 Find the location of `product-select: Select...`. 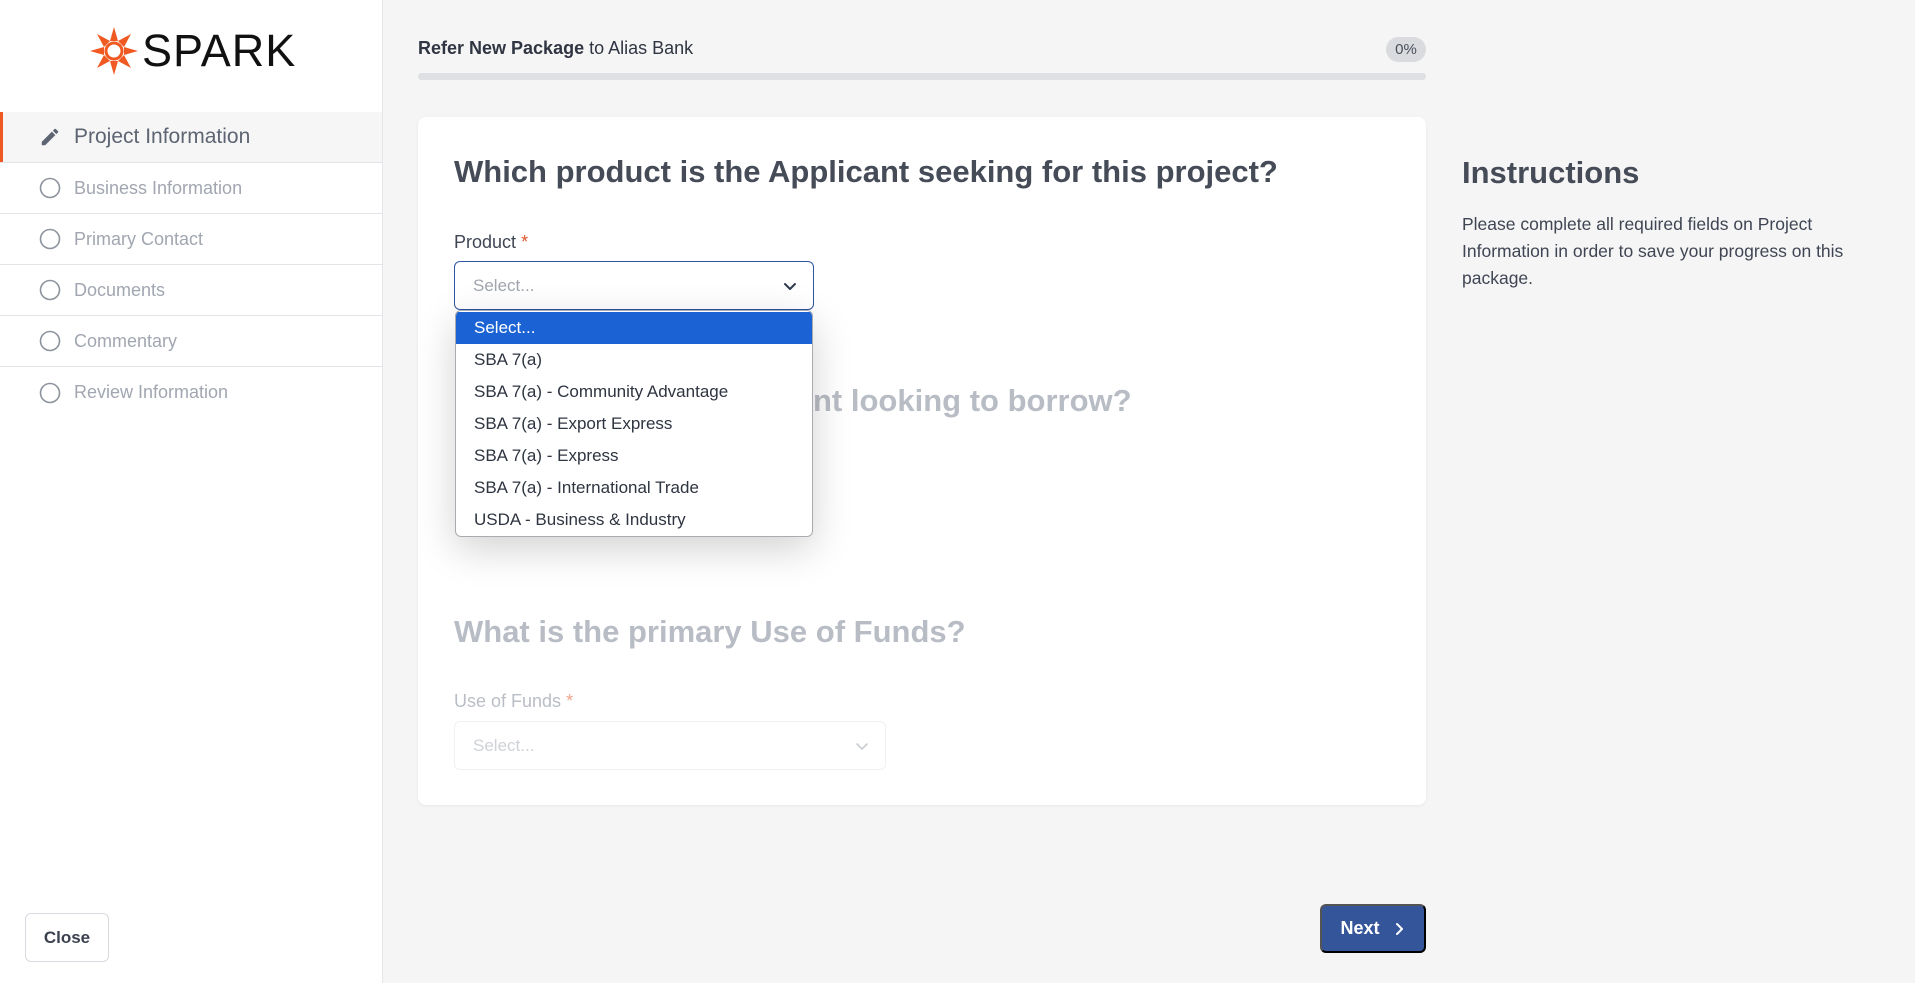

product-select: Select... is located at coordinates (634, 285).